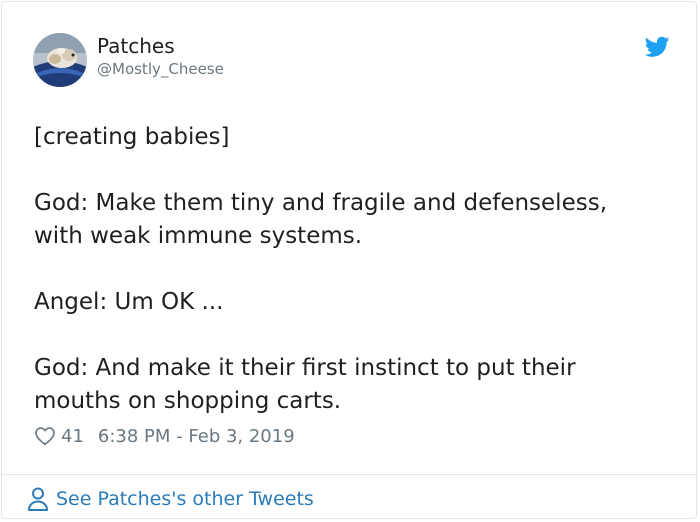 The image size is (700, 522). I want to click on avatar, so click(60, 60).